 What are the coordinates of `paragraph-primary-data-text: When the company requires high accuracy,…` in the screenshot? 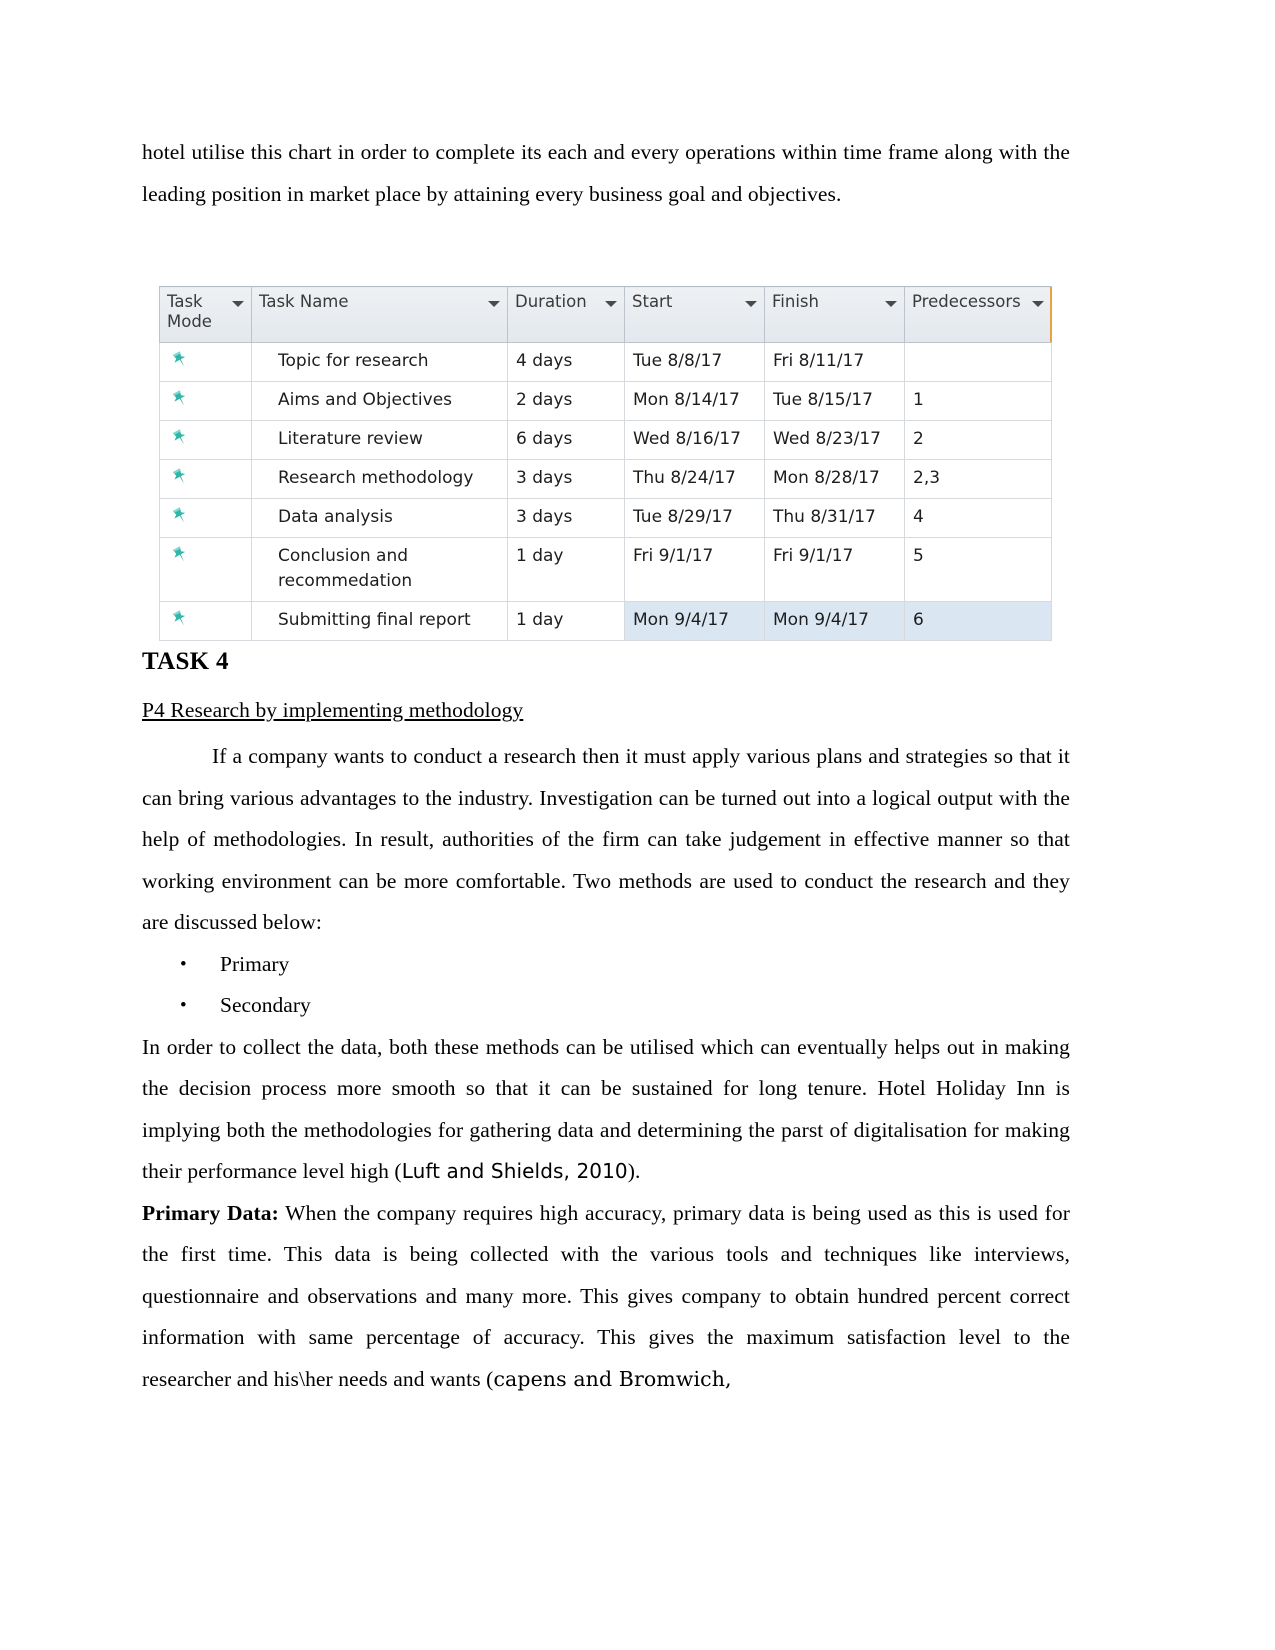 It's located at (606, 1295).